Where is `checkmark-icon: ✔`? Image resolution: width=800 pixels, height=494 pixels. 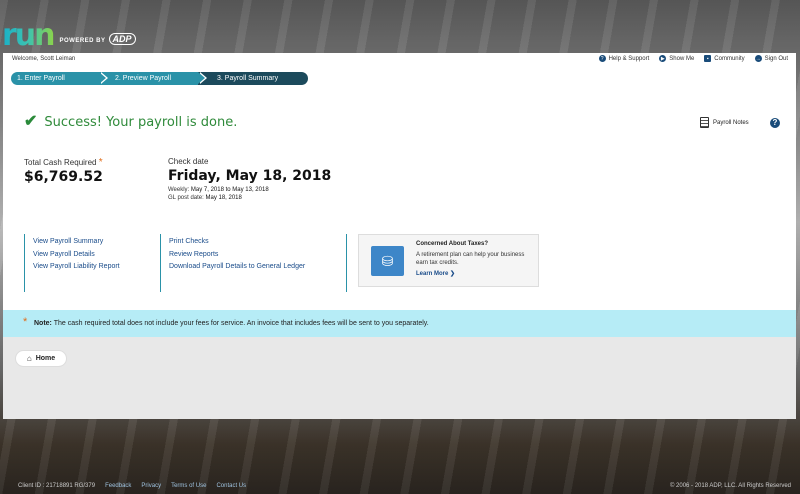
checkmark-icon: ✔ is located at coordinates (31, 121).